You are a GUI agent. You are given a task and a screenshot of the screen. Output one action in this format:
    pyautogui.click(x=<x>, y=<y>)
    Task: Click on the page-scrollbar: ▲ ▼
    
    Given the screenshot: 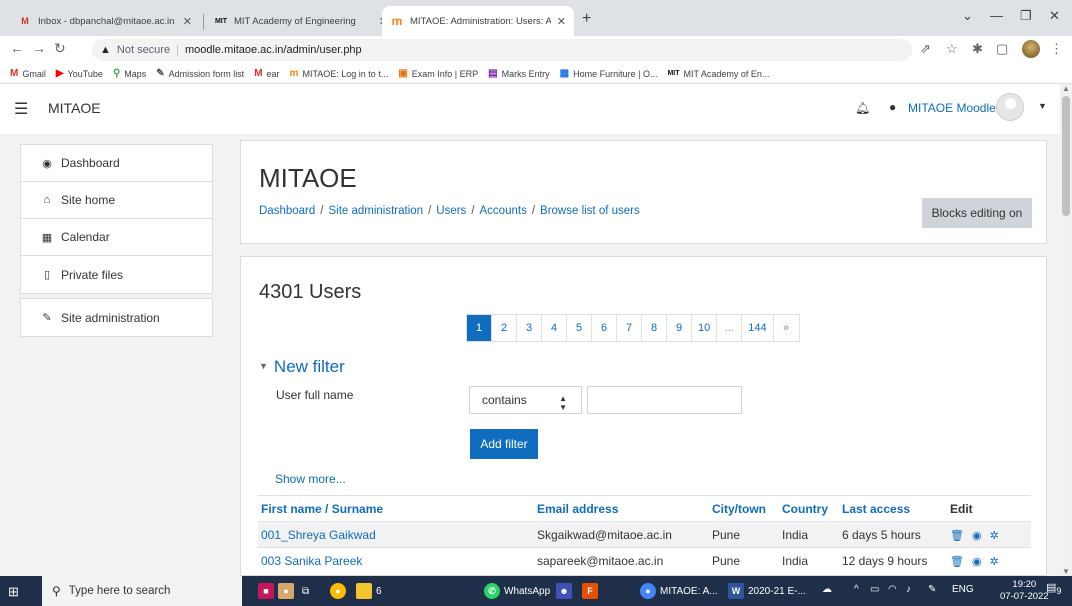 What is the action you would take?
    pyautogui.click(x=1066, y=330)
    